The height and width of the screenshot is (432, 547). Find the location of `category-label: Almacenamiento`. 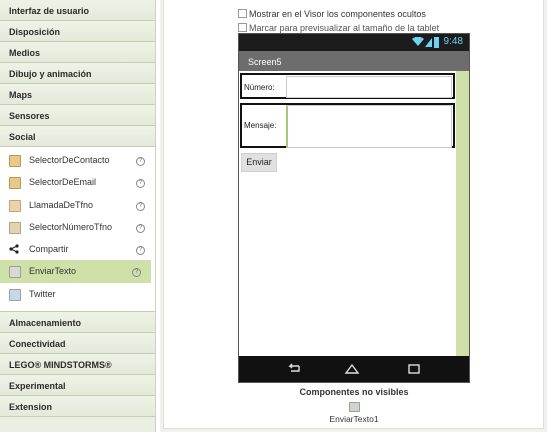

category-label: Almacenamiento is located at coordinates (45, 323).